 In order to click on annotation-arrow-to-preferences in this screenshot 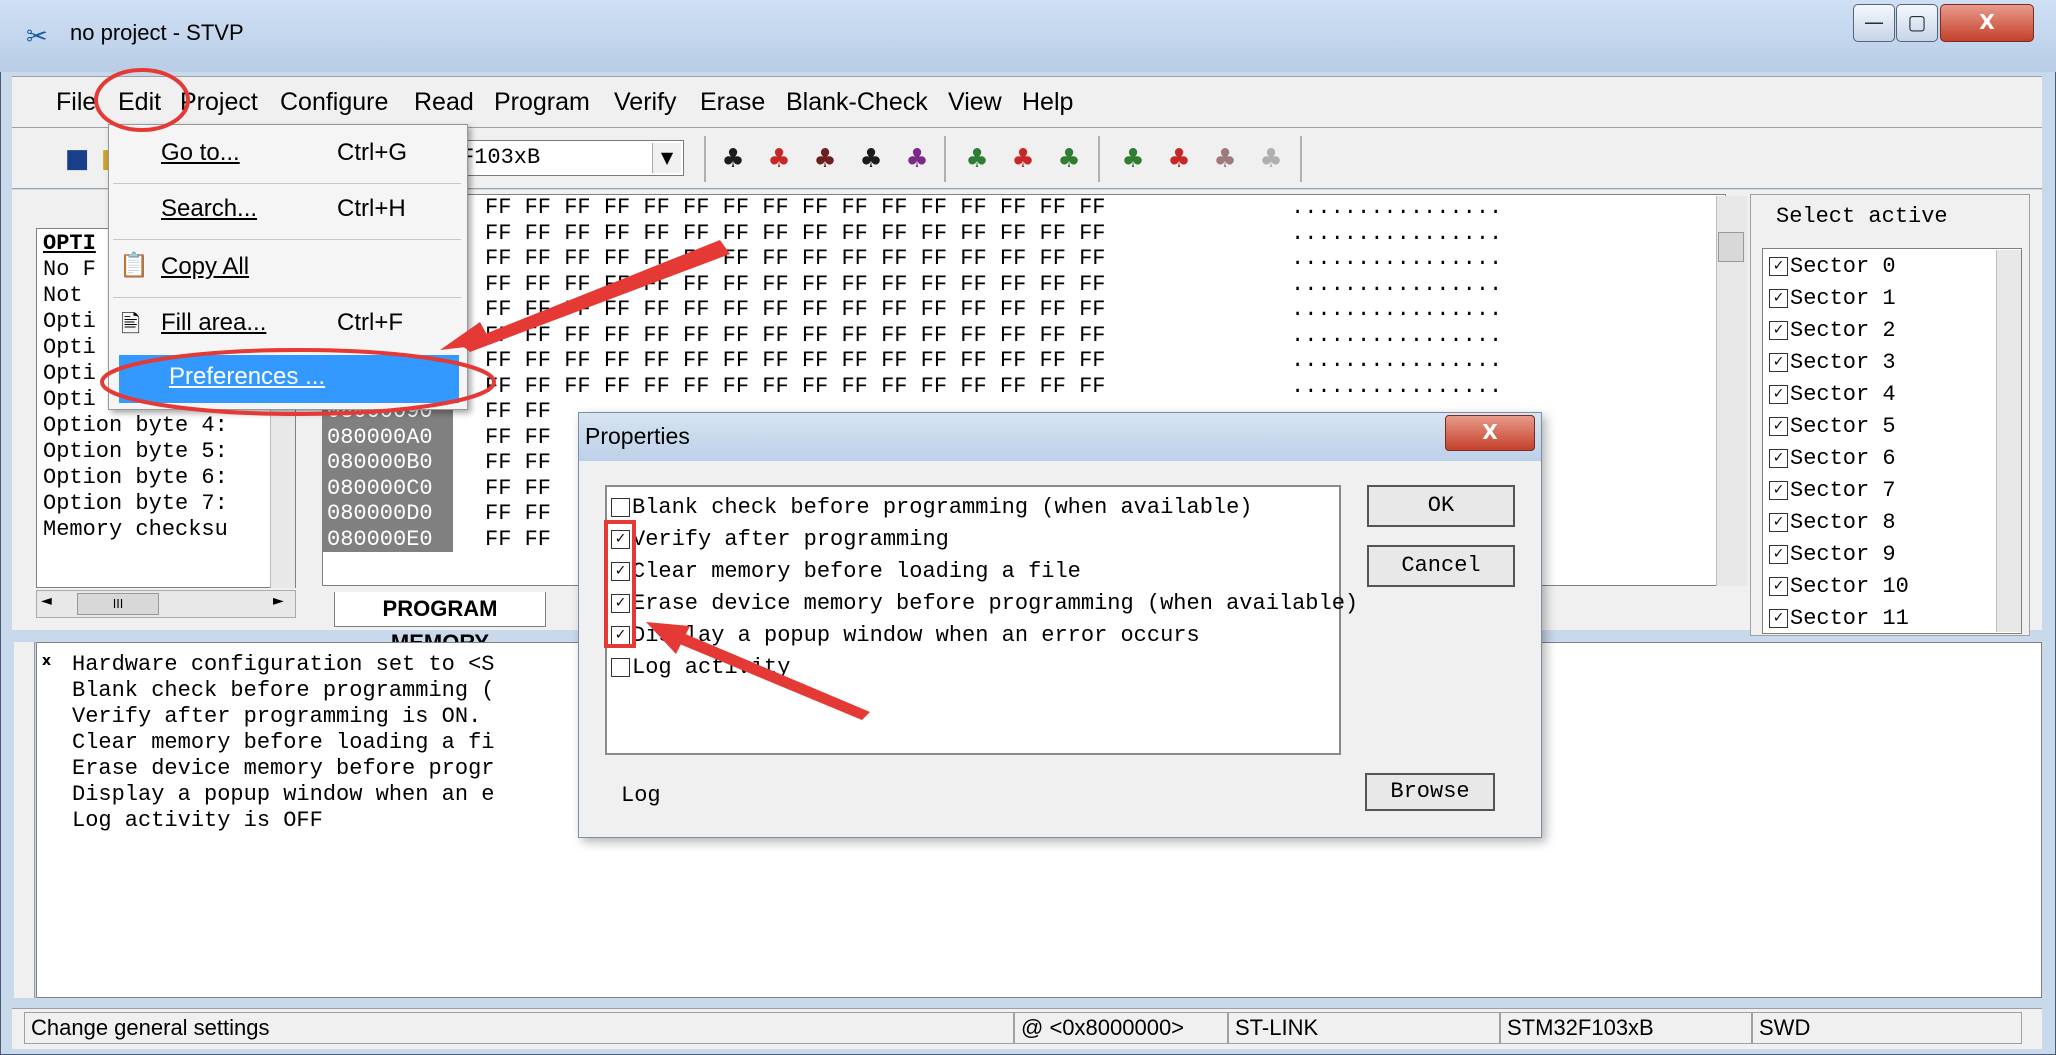, I will do `click(595, 296)`.